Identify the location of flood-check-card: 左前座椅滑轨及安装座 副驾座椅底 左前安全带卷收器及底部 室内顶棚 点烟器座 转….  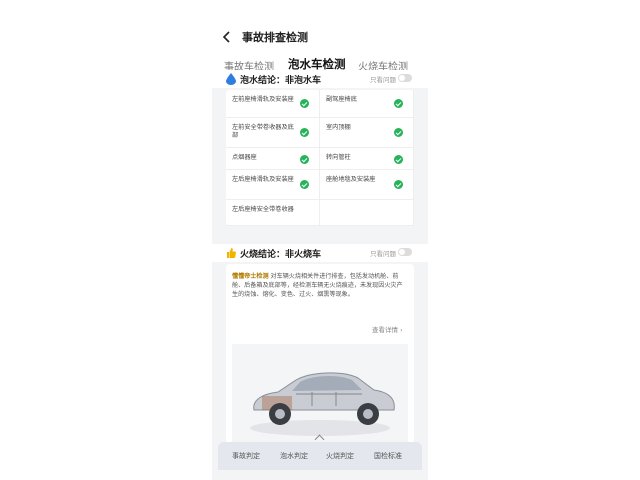
(320, 158).